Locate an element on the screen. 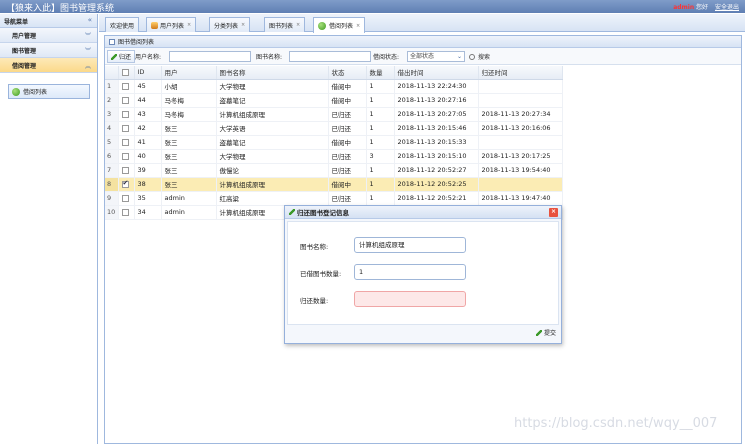 The width and height of the screenshot is (745, 444). column-header-return-time: 归还时间 is located at coordinates (520, 73).